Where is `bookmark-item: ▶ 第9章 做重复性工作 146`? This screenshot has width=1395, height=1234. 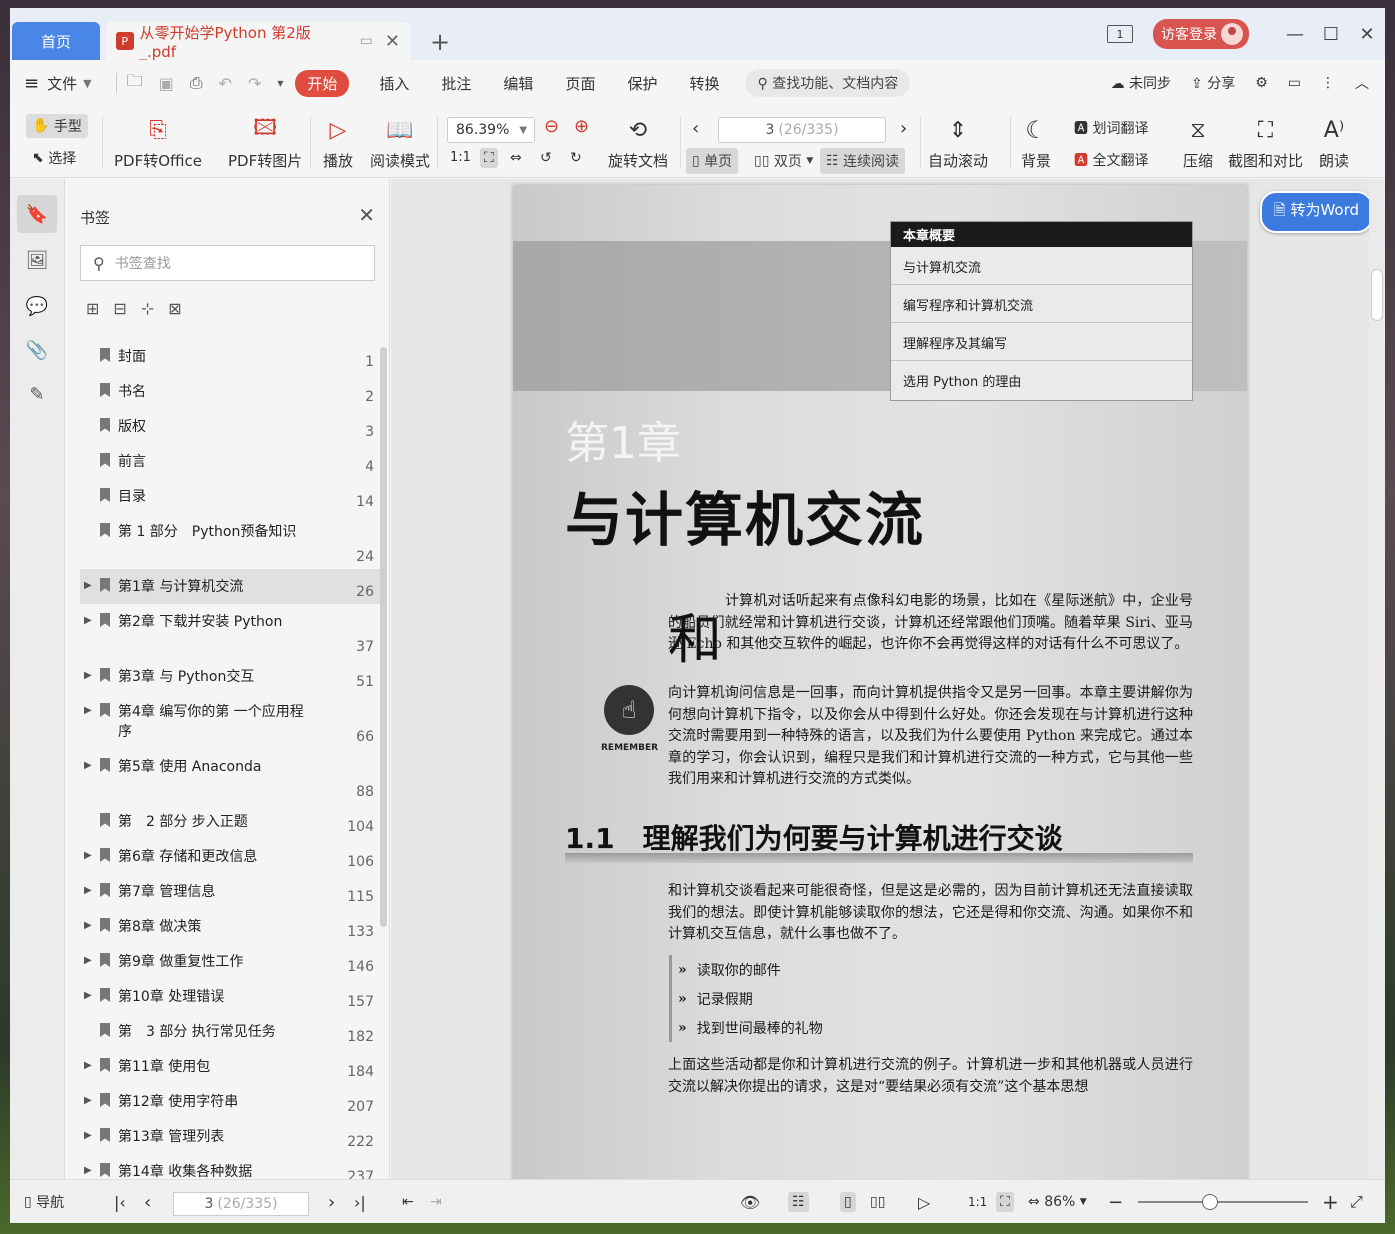 bookmark-item: ▶ 第9章 做重复性工作 146 is located at coordinates (230, 961).